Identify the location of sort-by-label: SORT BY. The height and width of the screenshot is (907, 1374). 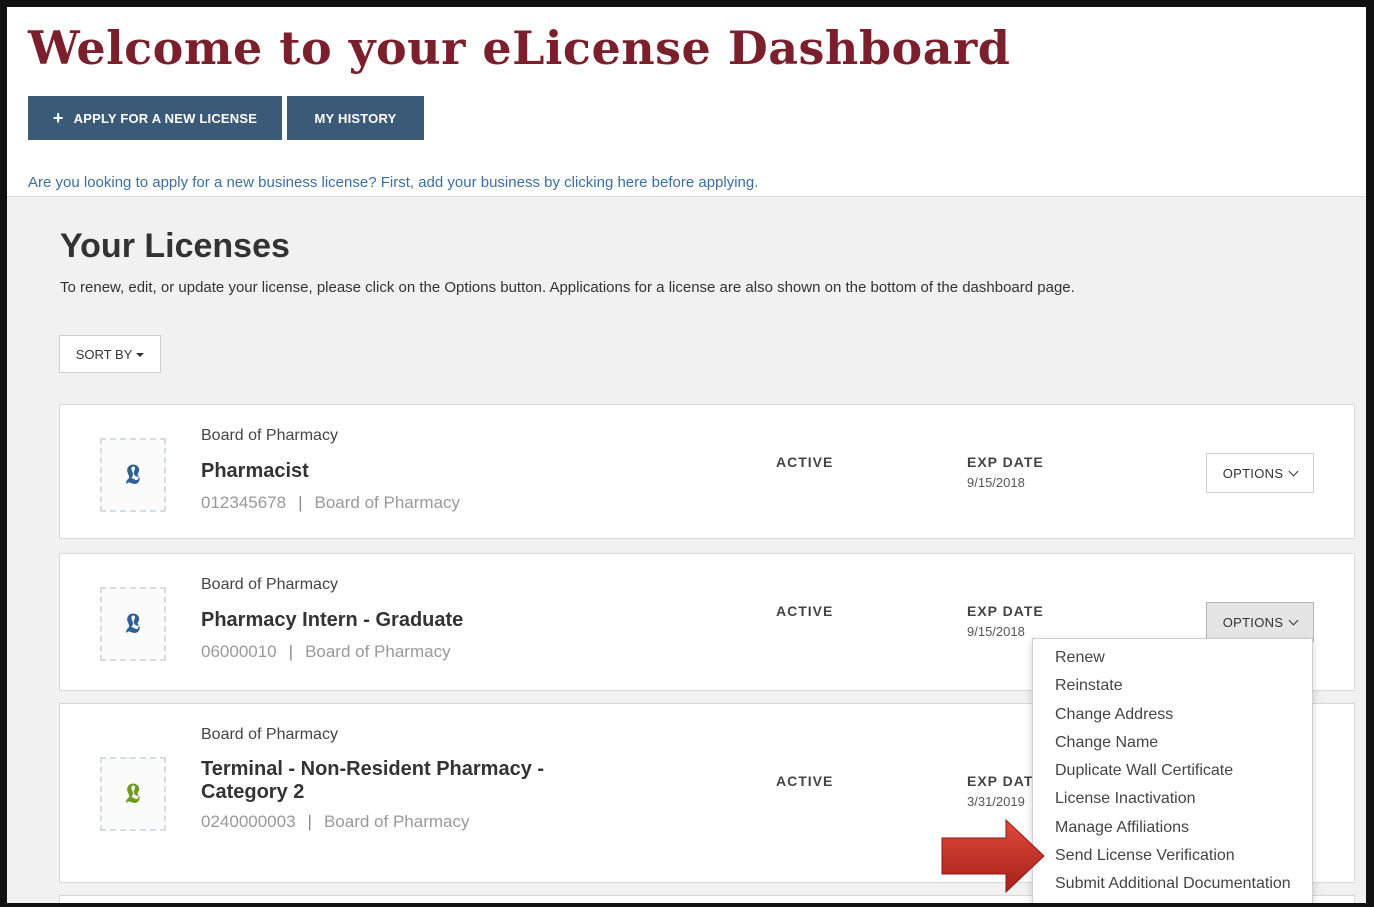
(104, 354).